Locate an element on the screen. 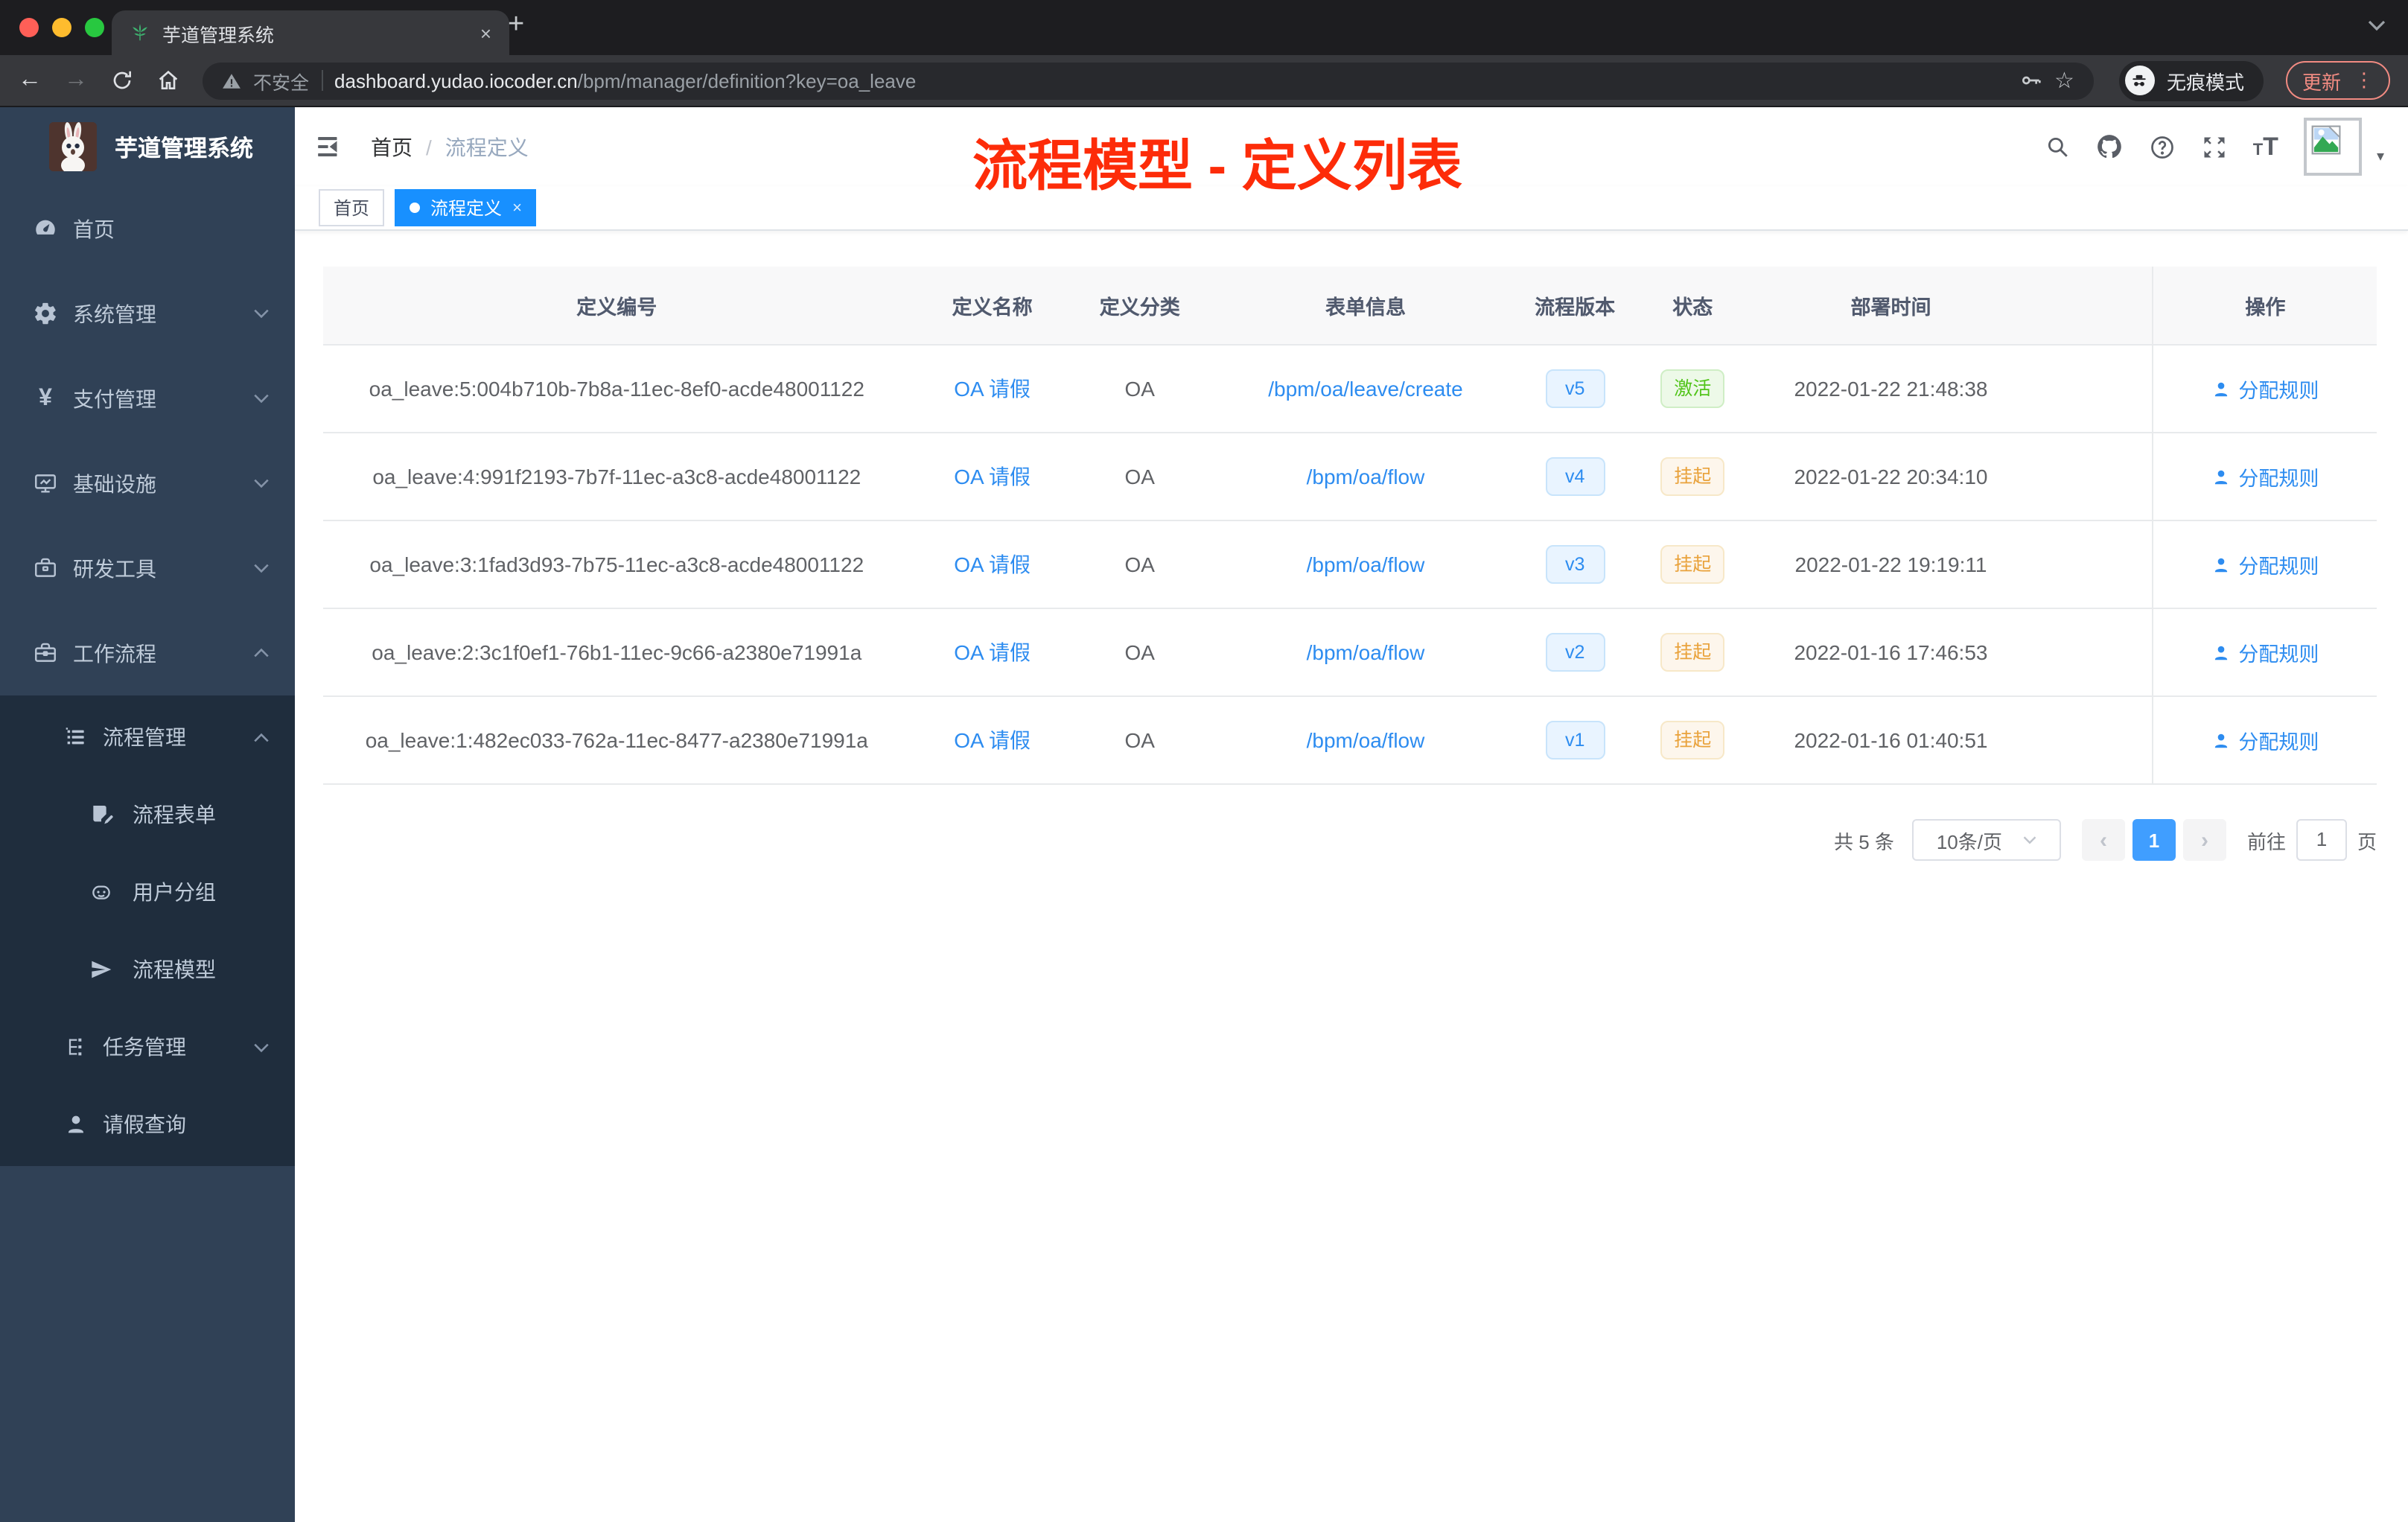 Image resolution: width=2408 pixels, height=1522 pixels. sidebar-item-payment: ¥ 支付管理 is located at coordinates (147, 398).